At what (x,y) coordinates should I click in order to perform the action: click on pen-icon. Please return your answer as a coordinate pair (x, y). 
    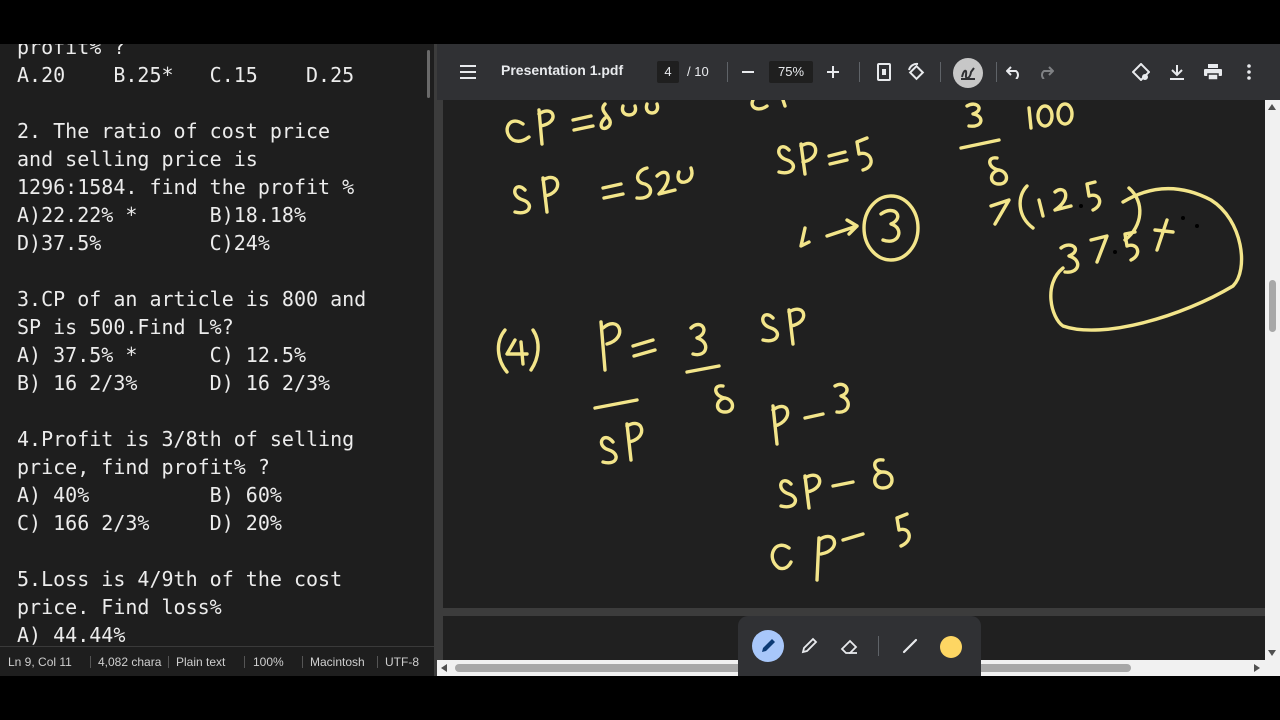
    Looking at the image, I should click on (768, 645).